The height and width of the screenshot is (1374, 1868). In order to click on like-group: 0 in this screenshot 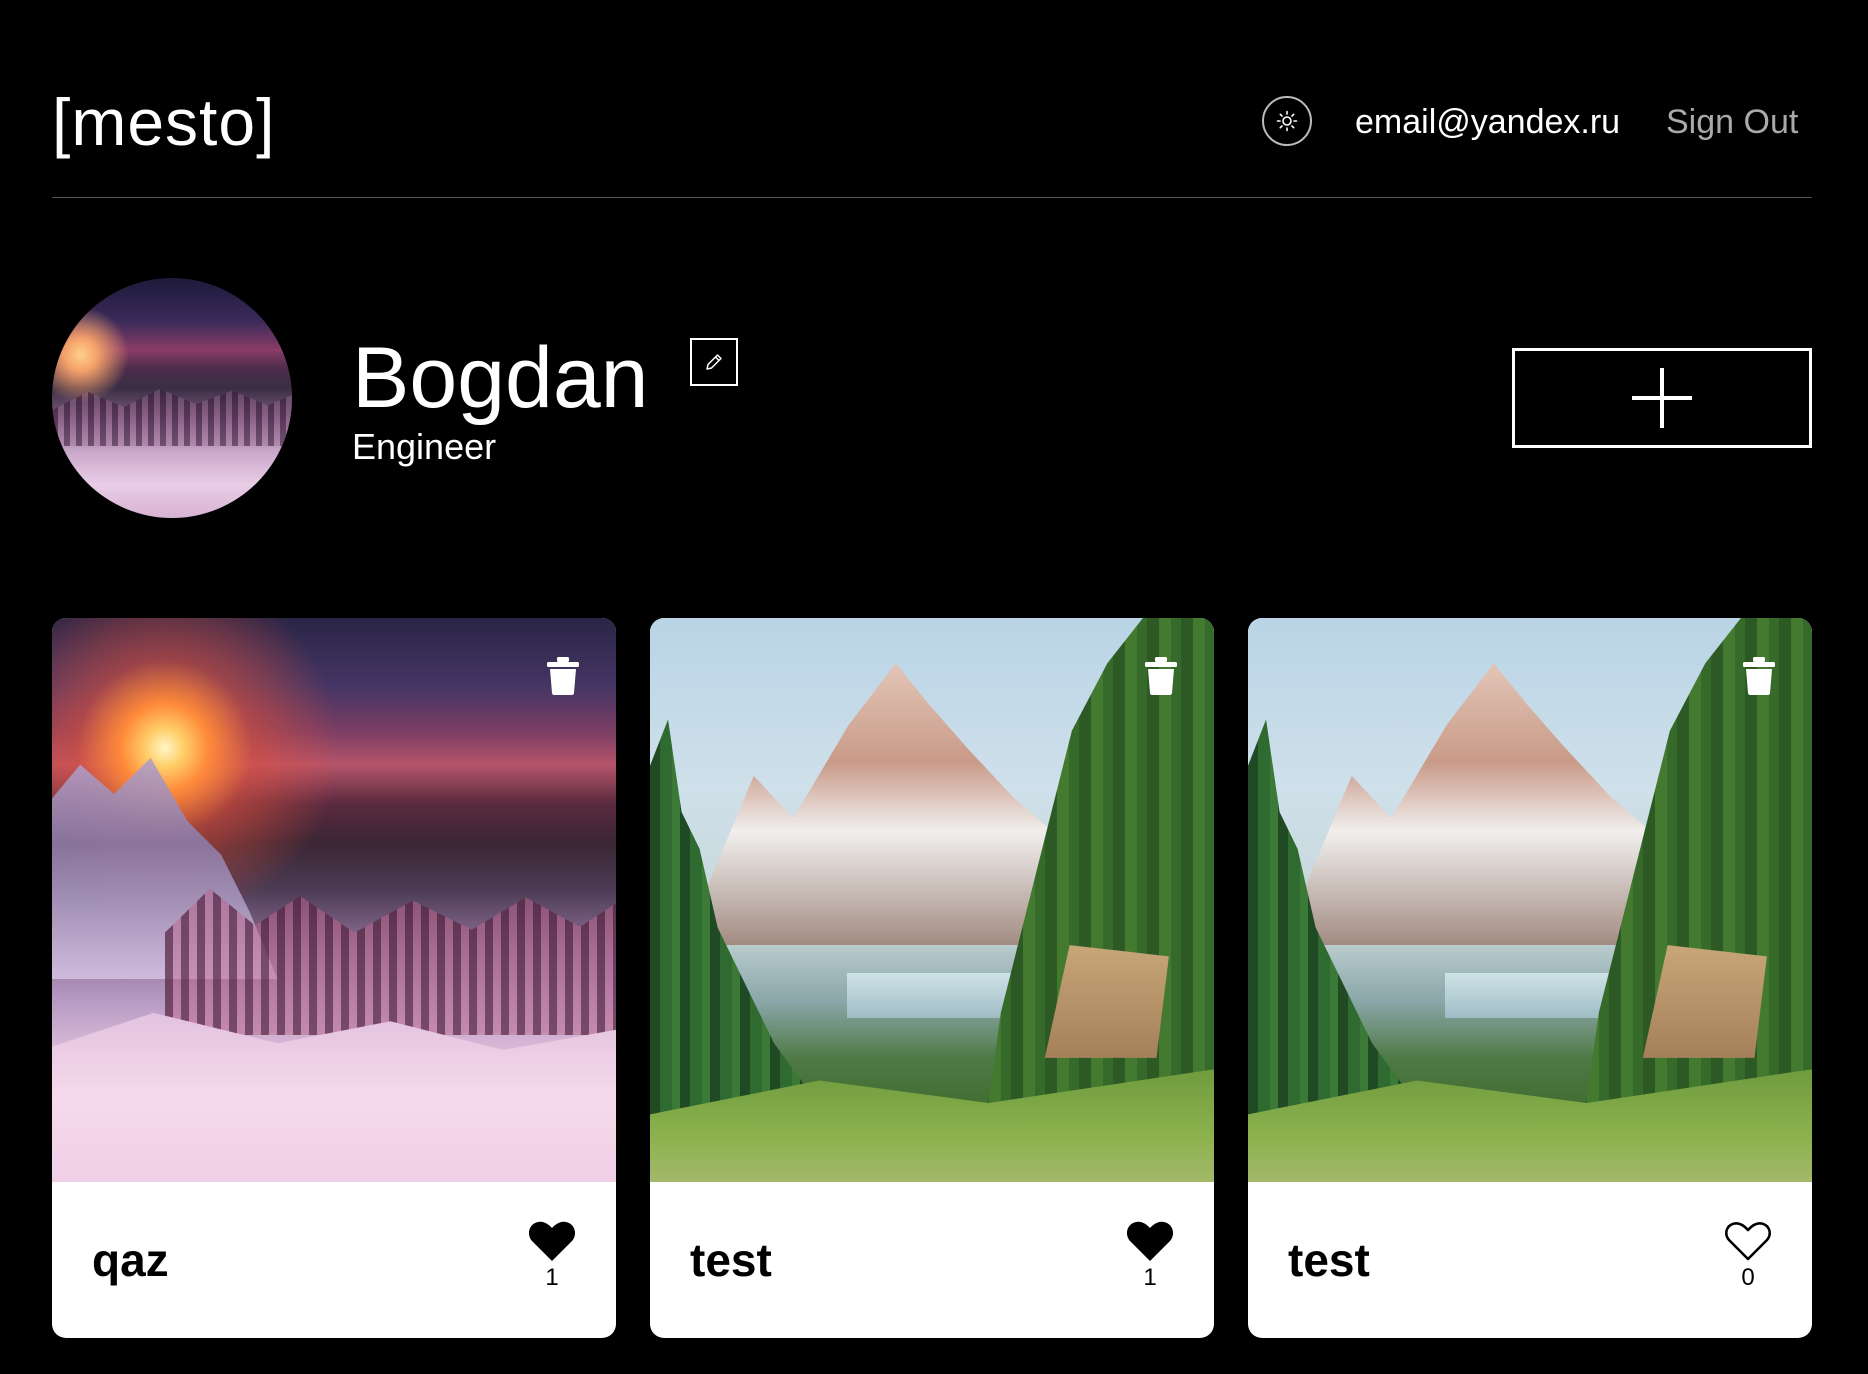, I will do `click(1748, 1260)`.